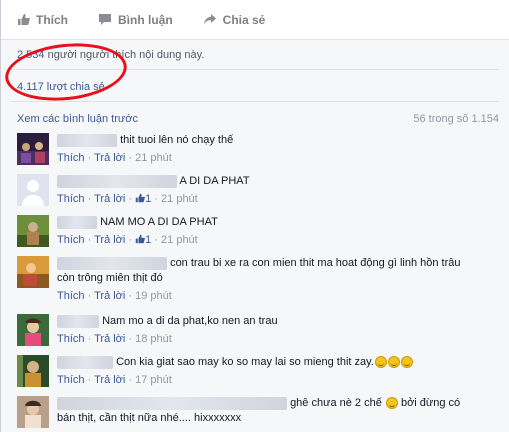 Image resolution: width=509 pixels, height=432 pixels. Describe the element at coordinates (209, 19) in the screenshot. I see `share-arrow-icon` at that location.